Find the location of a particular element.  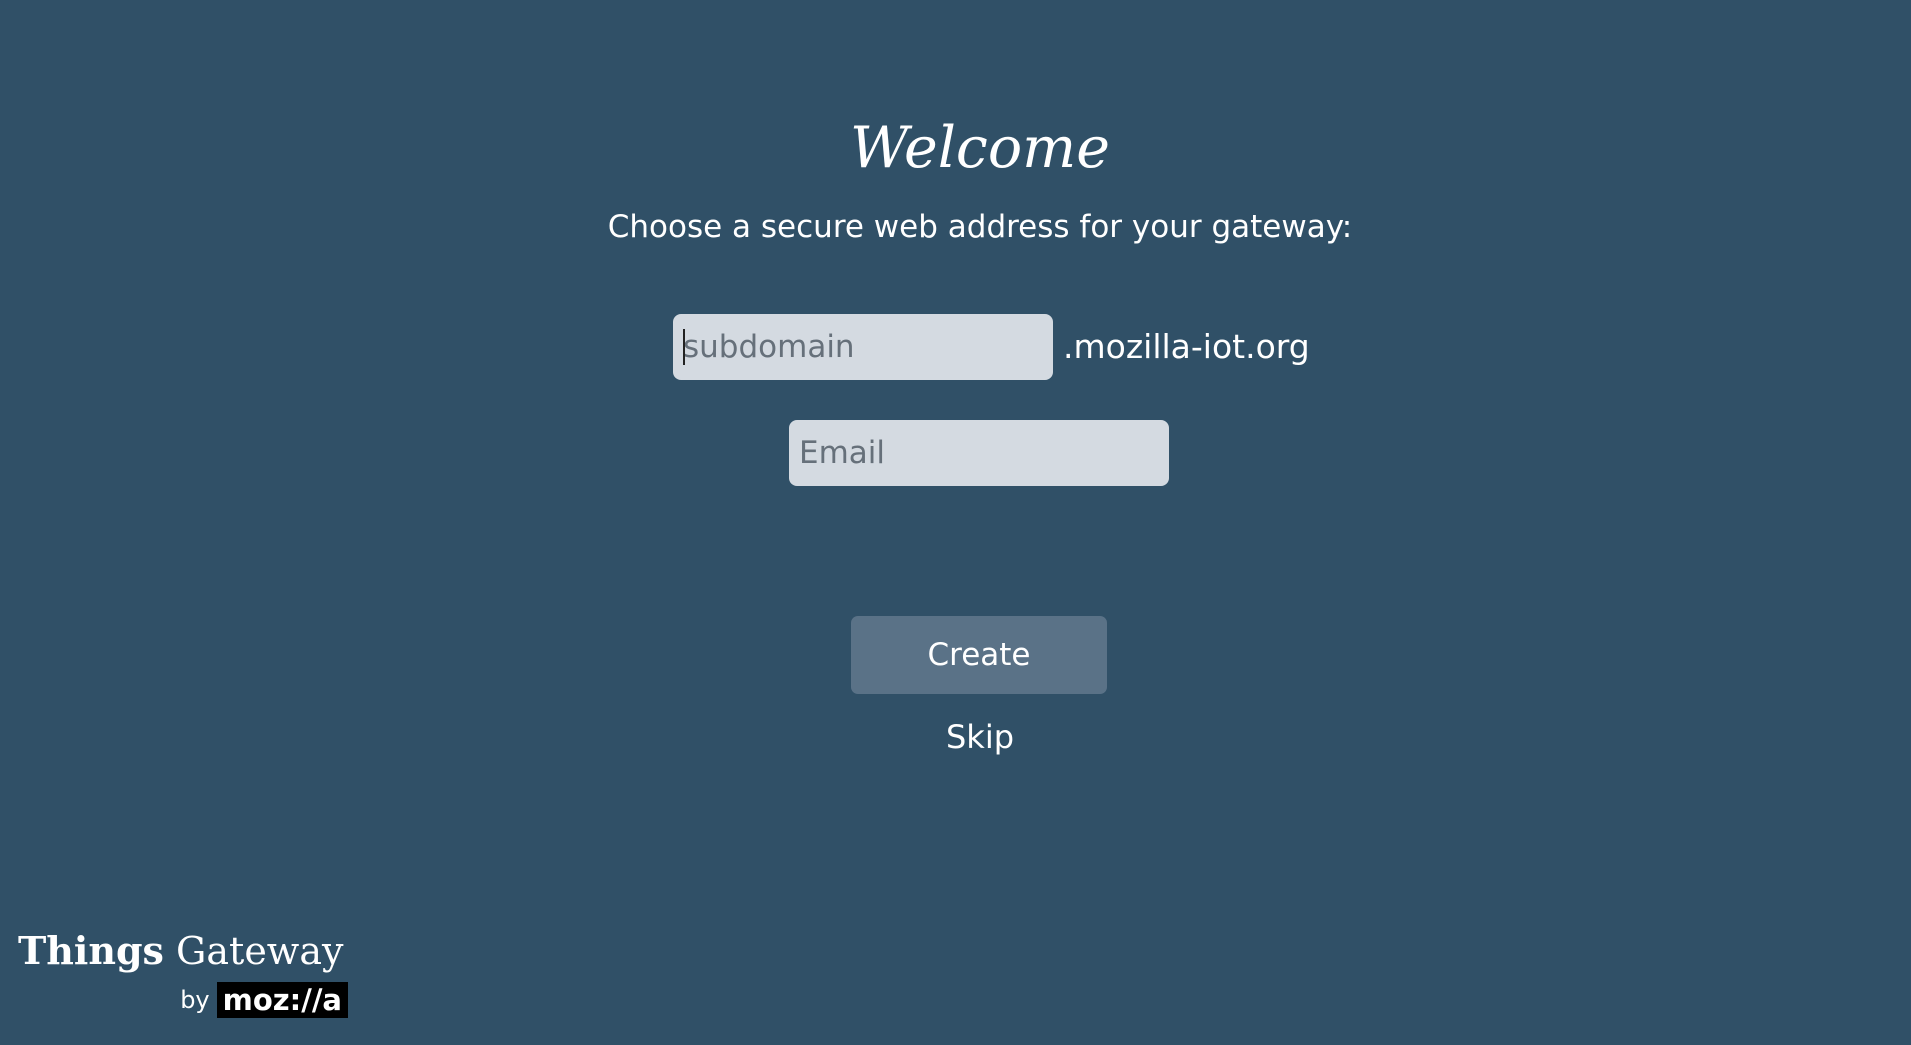

by-label: by is located at coordinates (195, 1000).